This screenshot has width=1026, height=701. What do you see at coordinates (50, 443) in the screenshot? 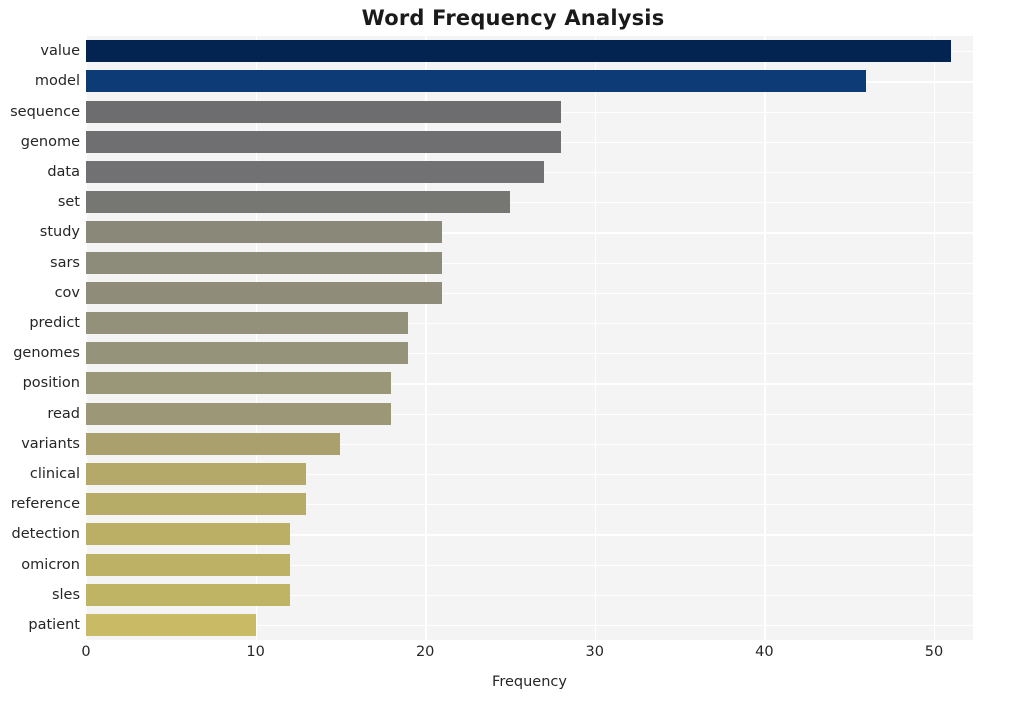
I see `y-tick-label-variants: variants` at bounding box center [50, 443].